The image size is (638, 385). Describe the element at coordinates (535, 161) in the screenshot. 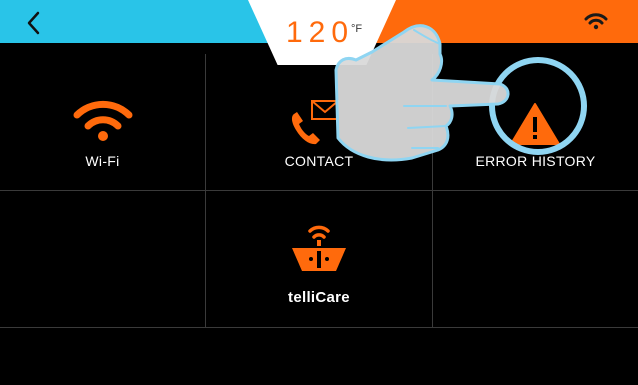

I see `error-history-label: ERROR HISTORY` at that location.